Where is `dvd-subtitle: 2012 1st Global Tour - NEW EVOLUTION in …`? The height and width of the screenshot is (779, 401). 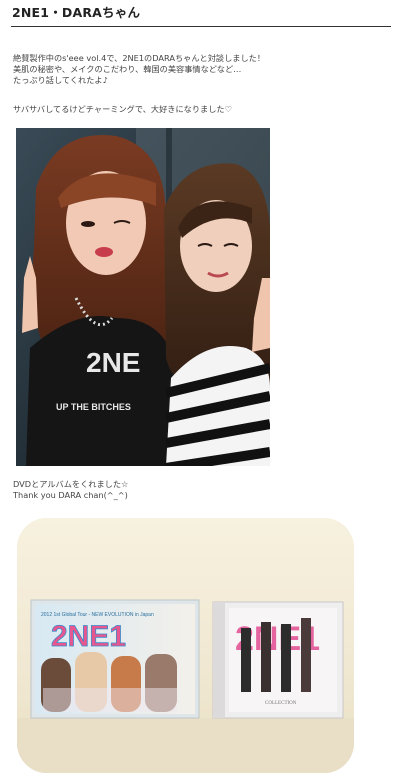
dvd-subtitle: 2012 1st Global Tour - NEW EVOLUTION in … is located at coordinates (97, 615).